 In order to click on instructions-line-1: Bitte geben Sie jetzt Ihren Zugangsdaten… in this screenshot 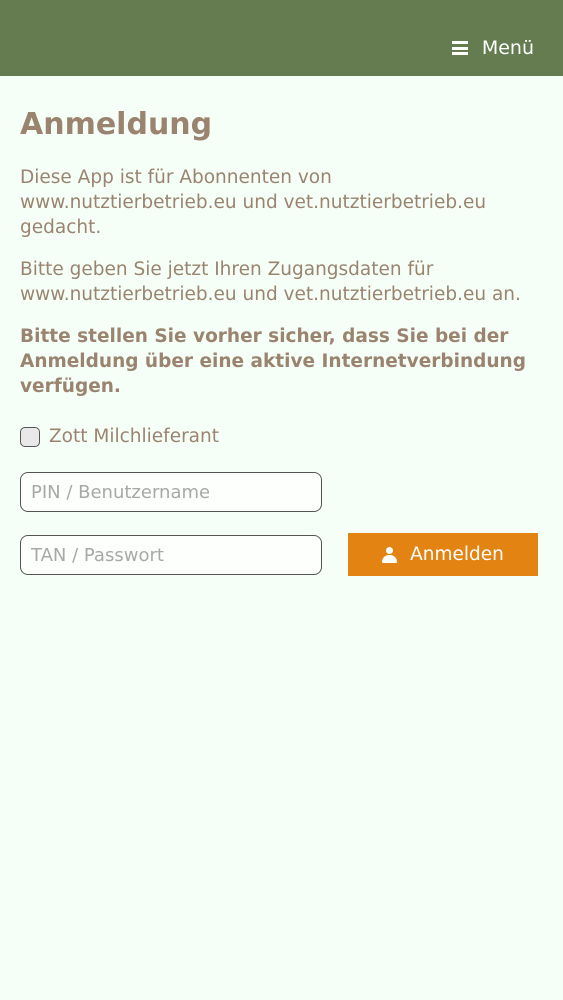, I will do `click(227, 269)`.